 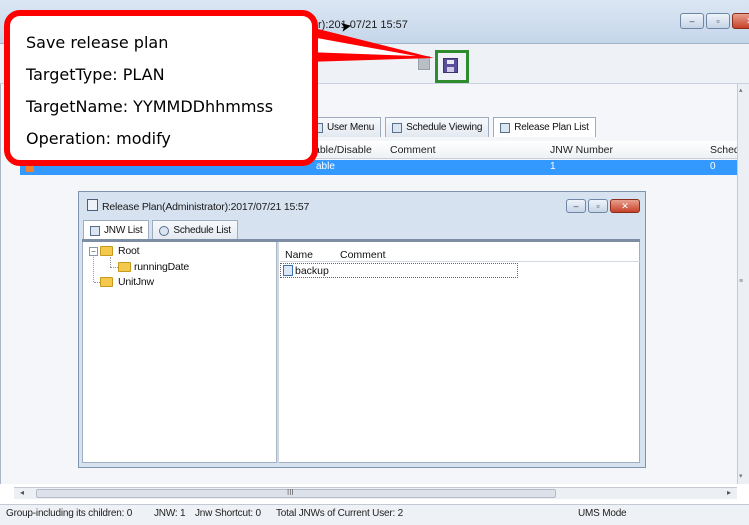 What do you see at coordinates (290, 492) in the screenshot?
I see `scroll-grip-icon: III` at bounding box center [290, 492].